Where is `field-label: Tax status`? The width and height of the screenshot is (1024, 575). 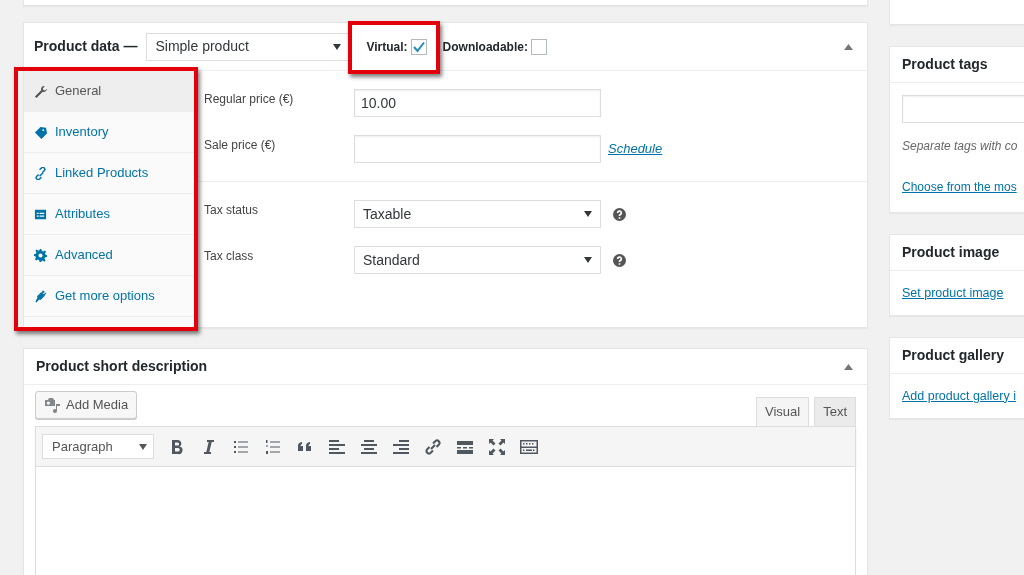
field-label: Tax status is located at coordinates (232, 210).